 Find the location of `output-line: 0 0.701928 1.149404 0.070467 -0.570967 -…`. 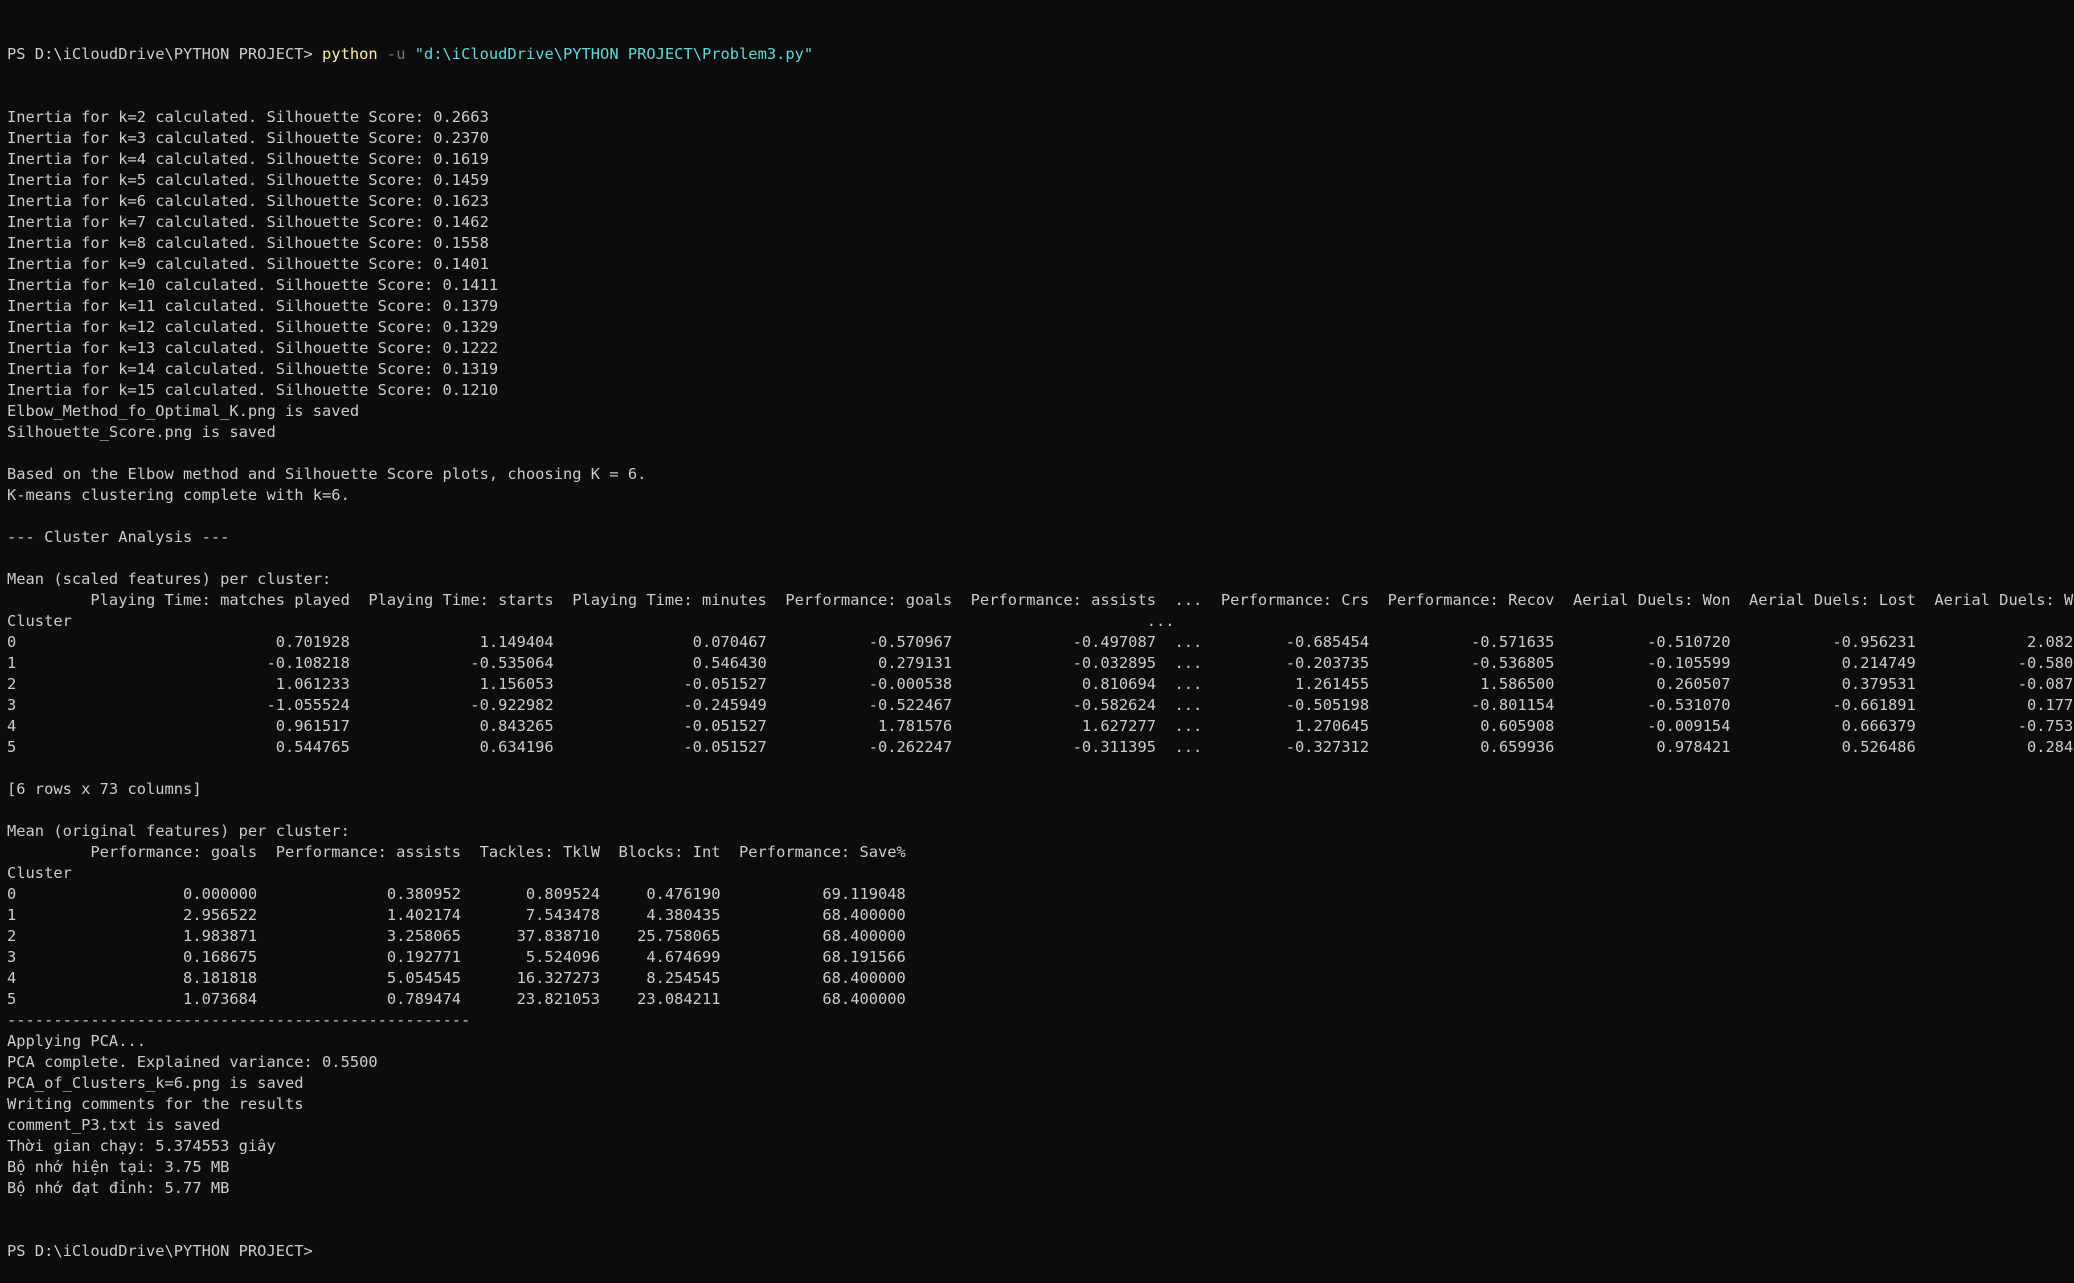

output-line: 0 0.701928 1.149404 0.070467 -0.570967 -… is located at coordinates (1040, 642).